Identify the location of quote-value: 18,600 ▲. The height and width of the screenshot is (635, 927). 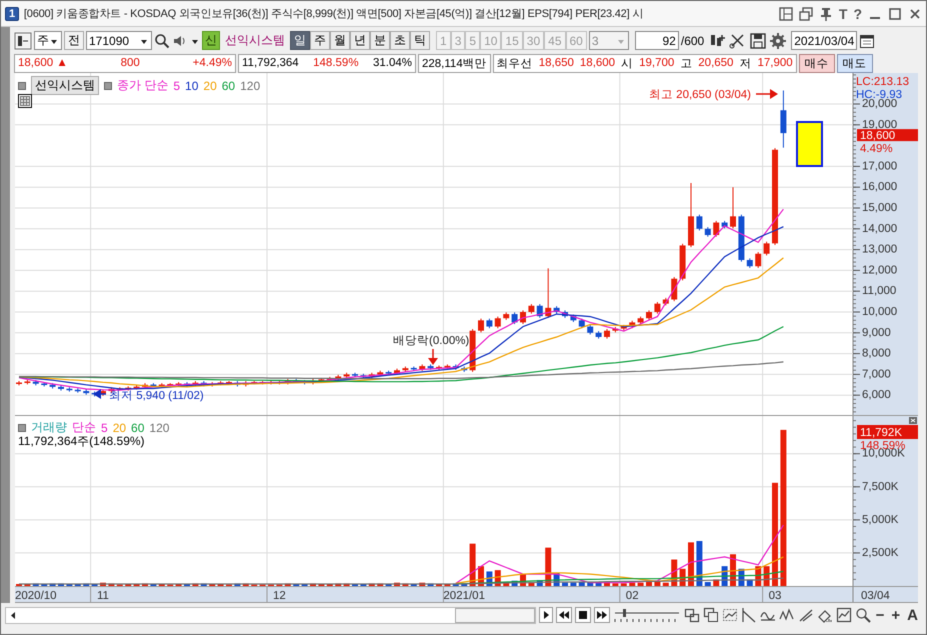
(43, 63).